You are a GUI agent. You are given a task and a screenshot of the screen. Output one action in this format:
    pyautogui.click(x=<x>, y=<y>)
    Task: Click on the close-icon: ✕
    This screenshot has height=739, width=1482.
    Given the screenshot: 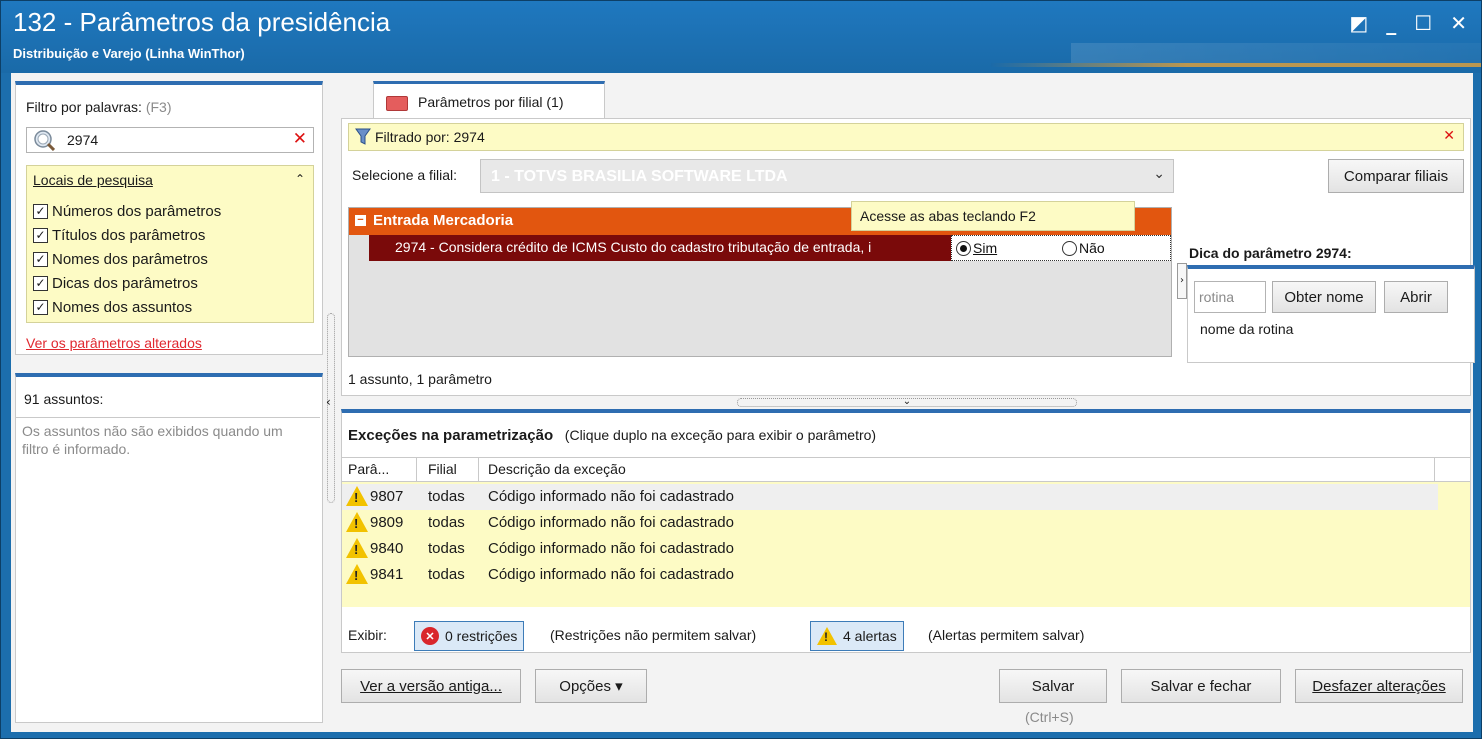 What is the action you would take?
    pyautogui.click(x=1458, y=23)
    